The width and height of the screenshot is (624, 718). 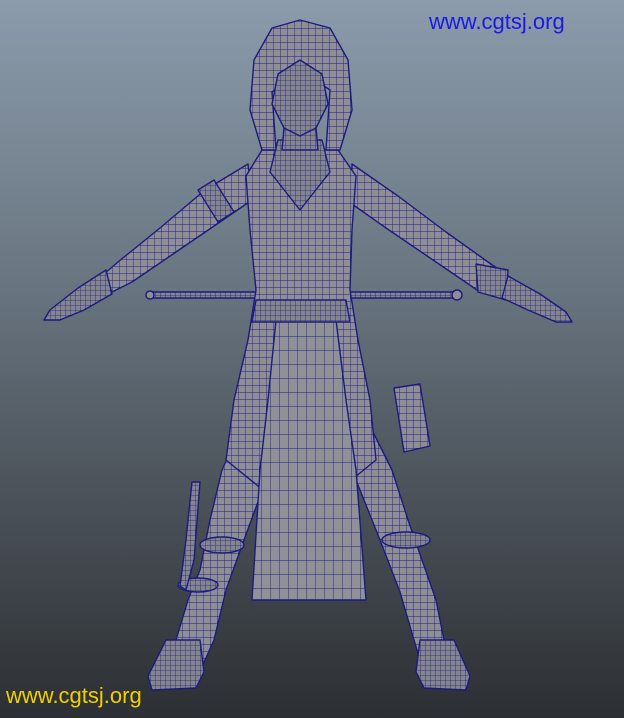 What do you see at coordinates (178, 228) in the screenshot?
I see `left-arm` at bounding box center [178, 228].